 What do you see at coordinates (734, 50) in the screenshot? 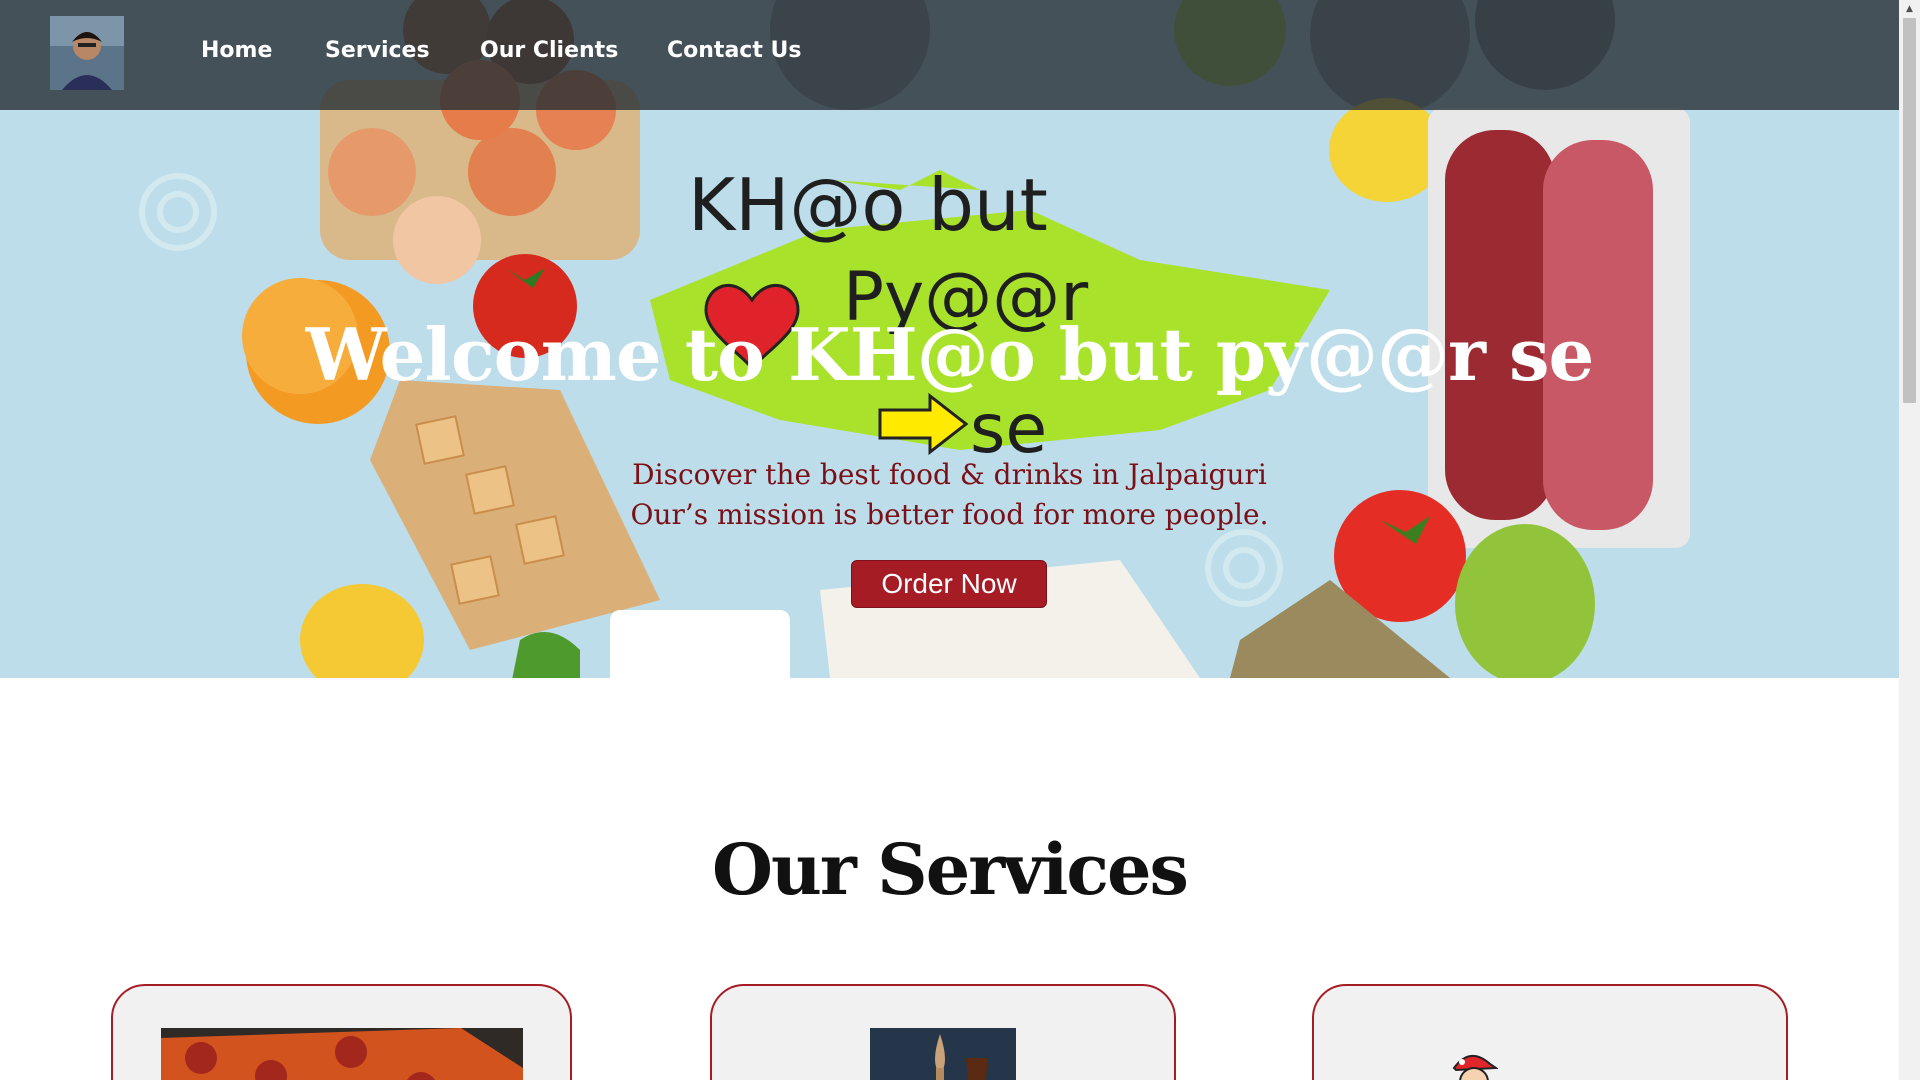
I see `nav-contact-us-link: Contact Us` at bounding box center [734, 50].